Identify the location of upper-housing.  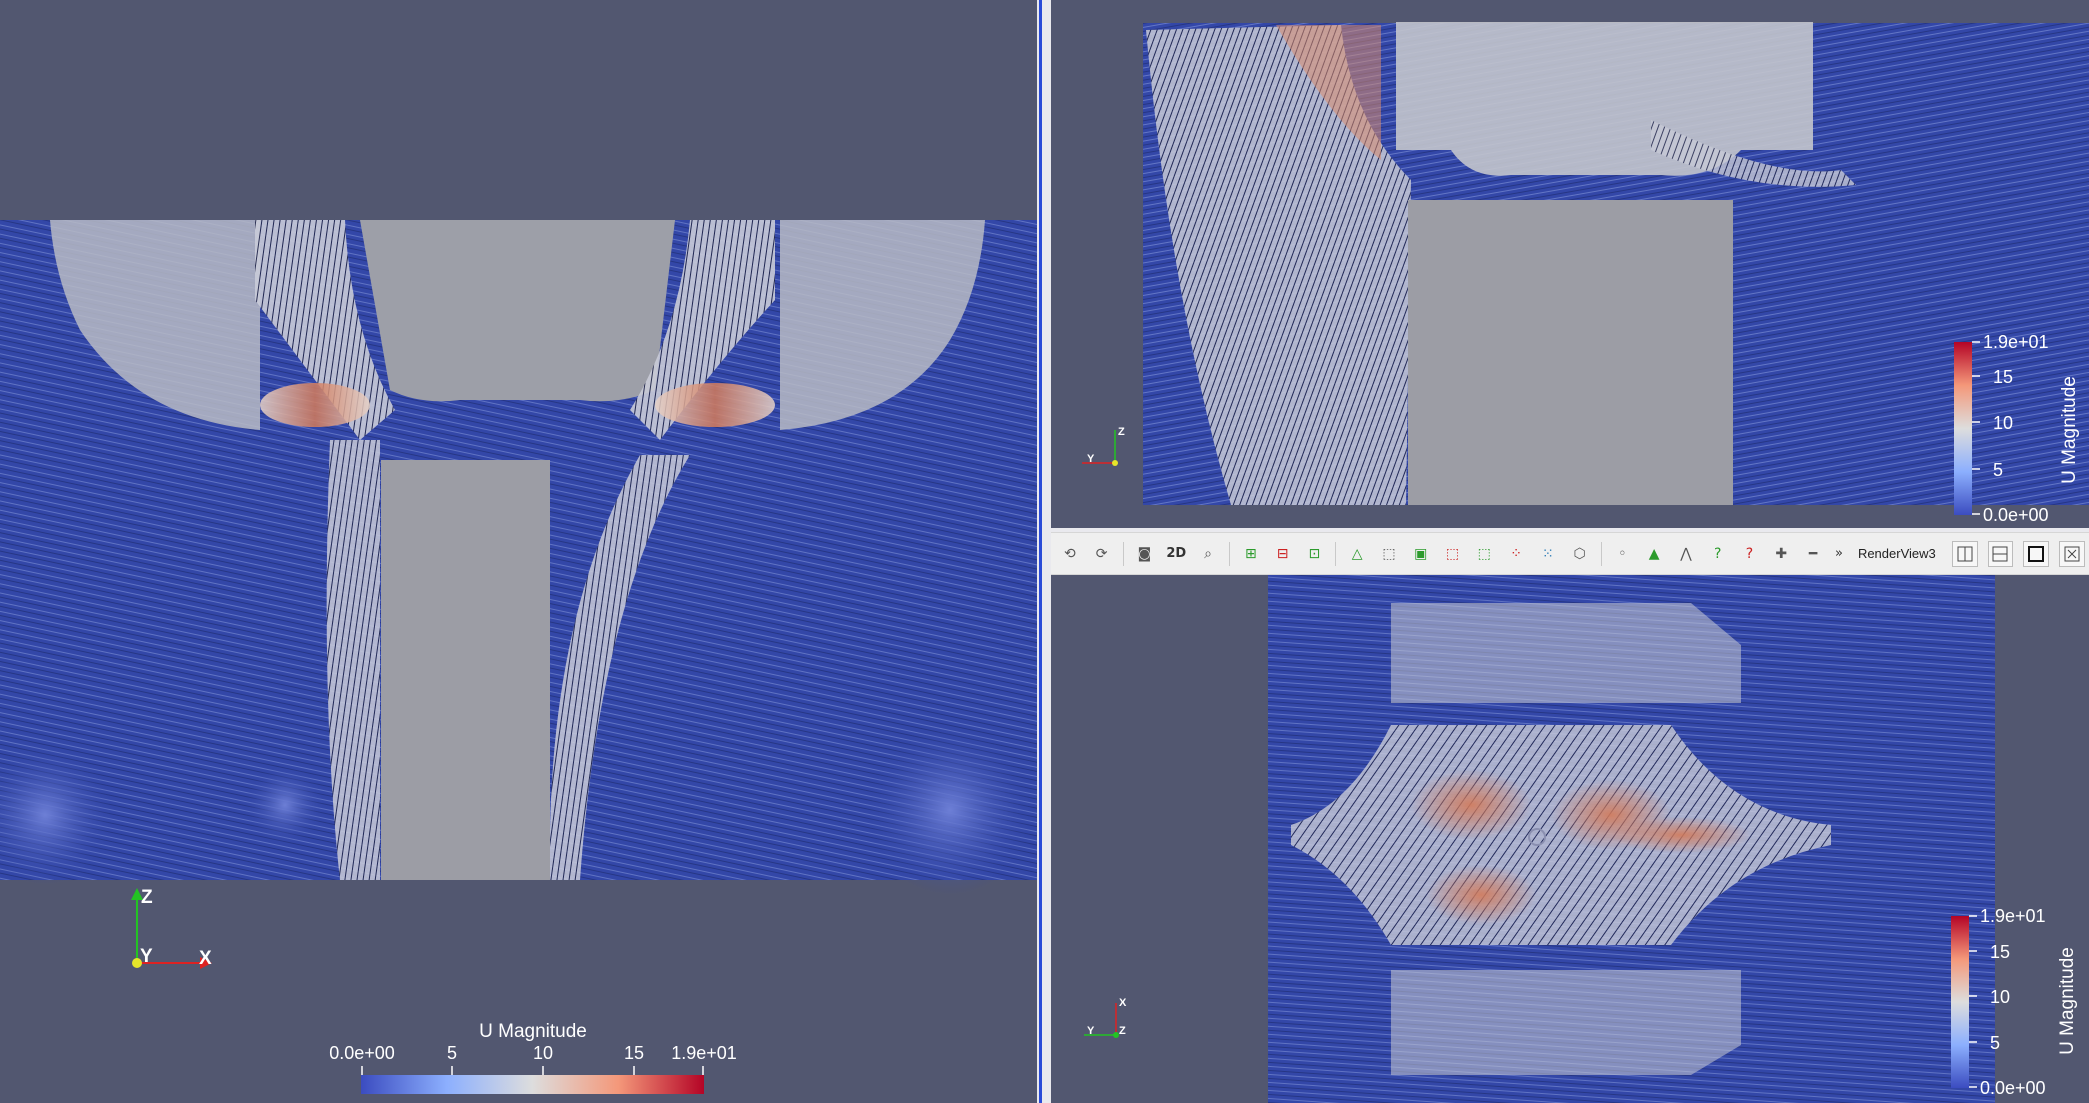
(1566, 653).